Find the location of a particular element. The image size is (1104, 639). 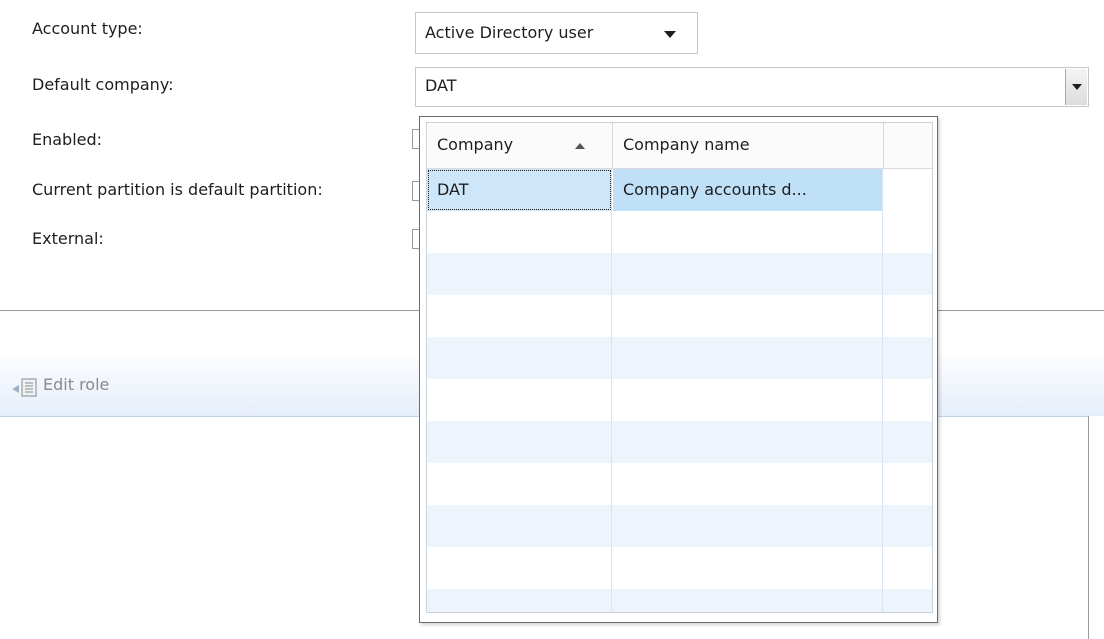

default-company-value: DAT is located at coordinates (441, 85).